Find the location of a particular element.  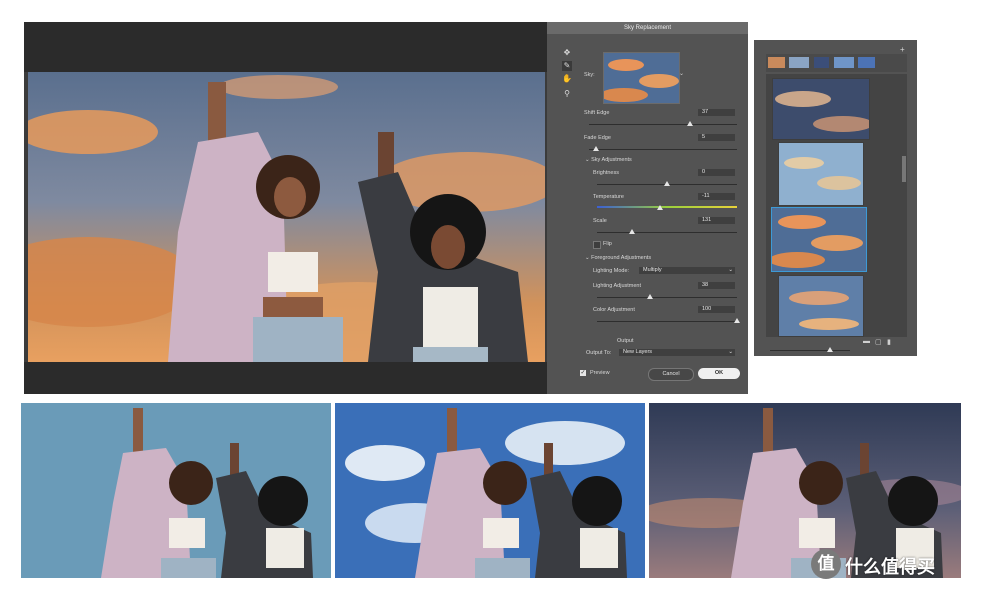

editor-top-bar is located at coordinates (285, 47).